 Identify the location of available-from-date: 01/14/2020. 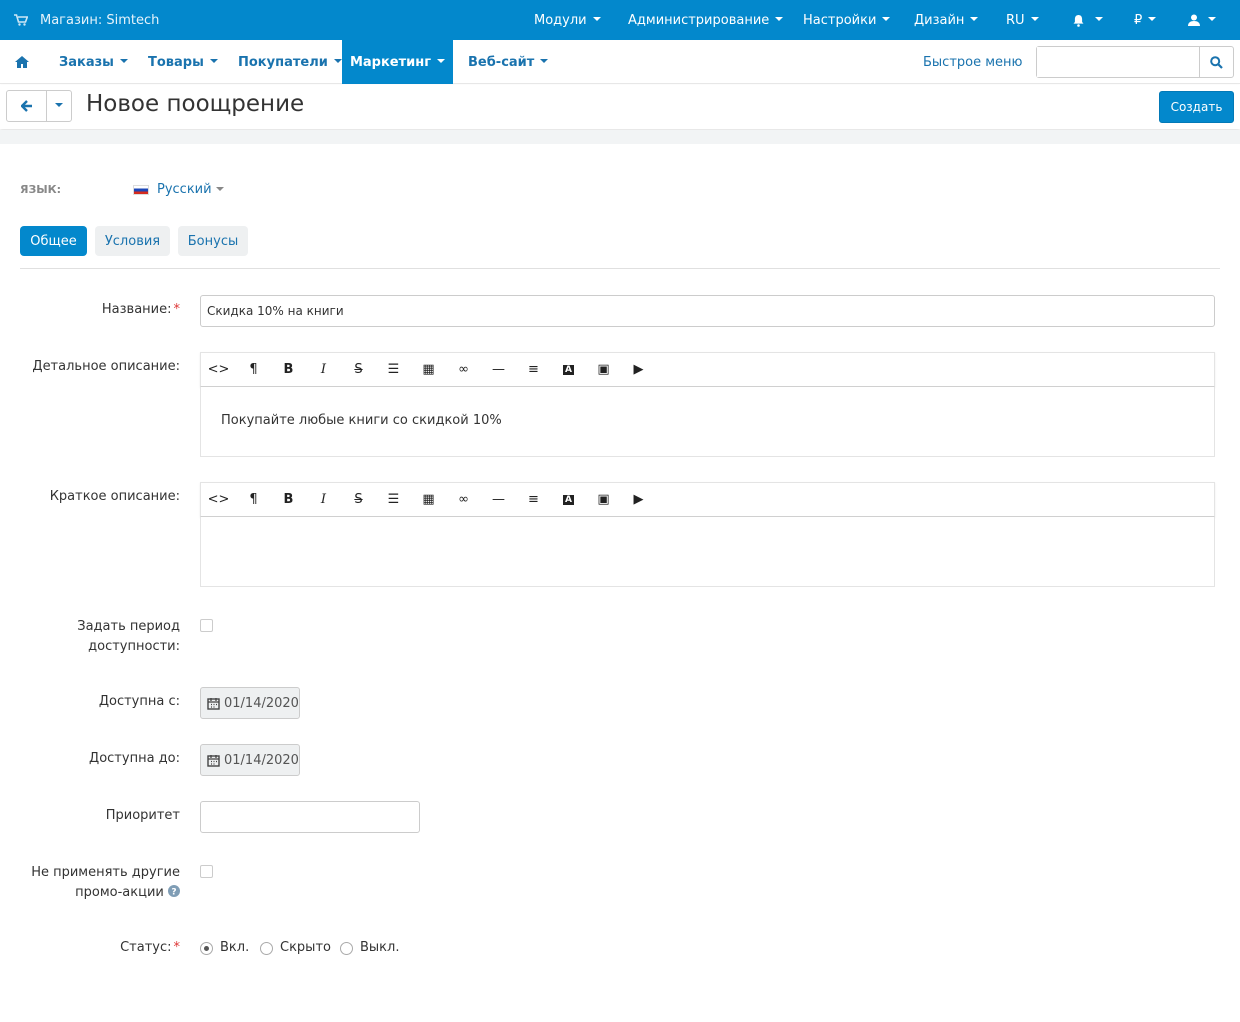
(250, 703).